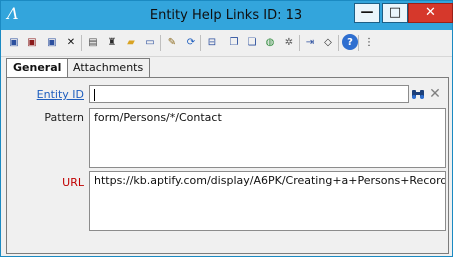  I want to click on minimize-button: —, so click(367, 13).